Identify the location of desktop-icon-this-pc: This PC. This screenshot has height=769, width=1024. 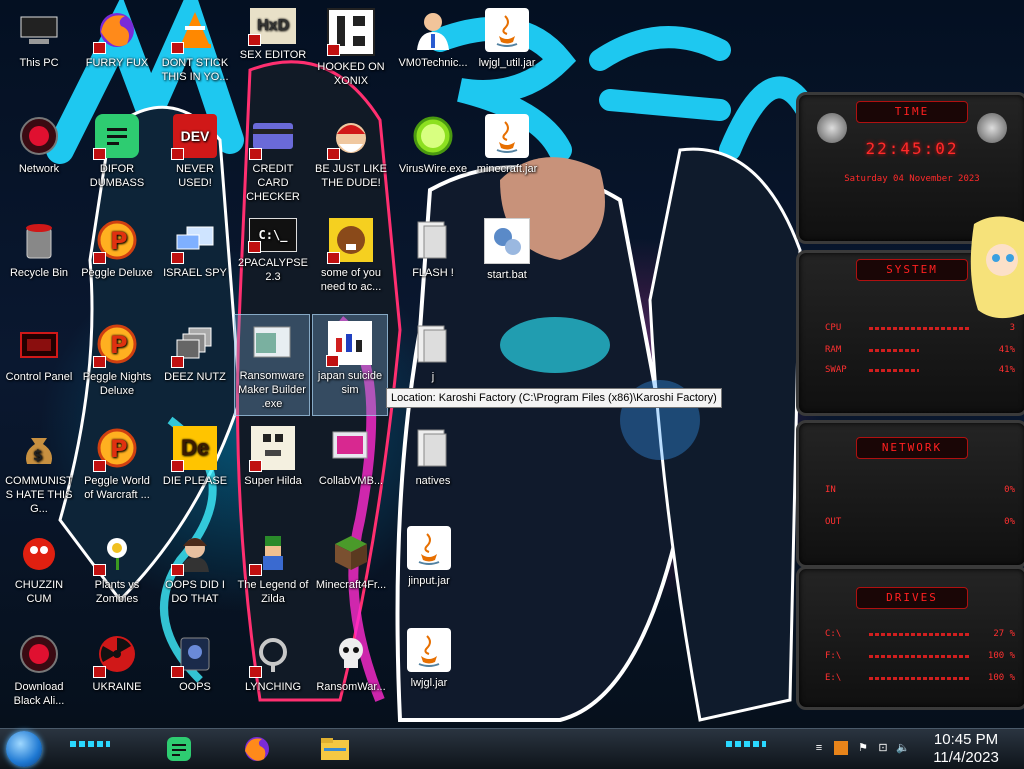
(39, 52).